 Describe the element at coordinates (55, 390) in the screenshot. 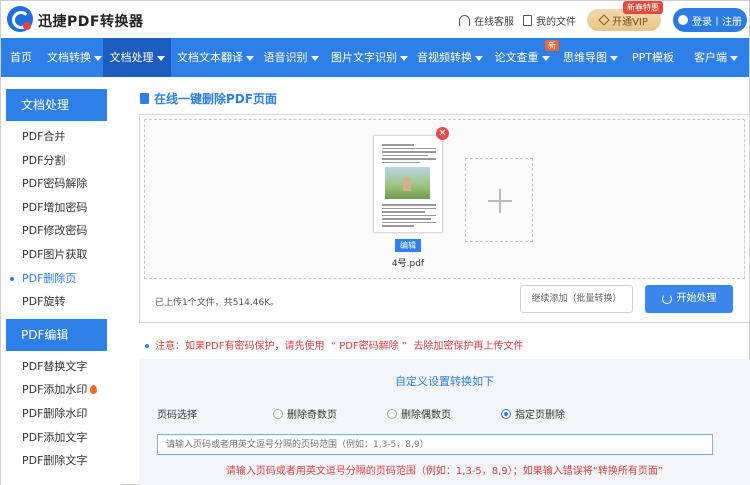

I see `sidebar-item-label: PDF添加水印` at that location.